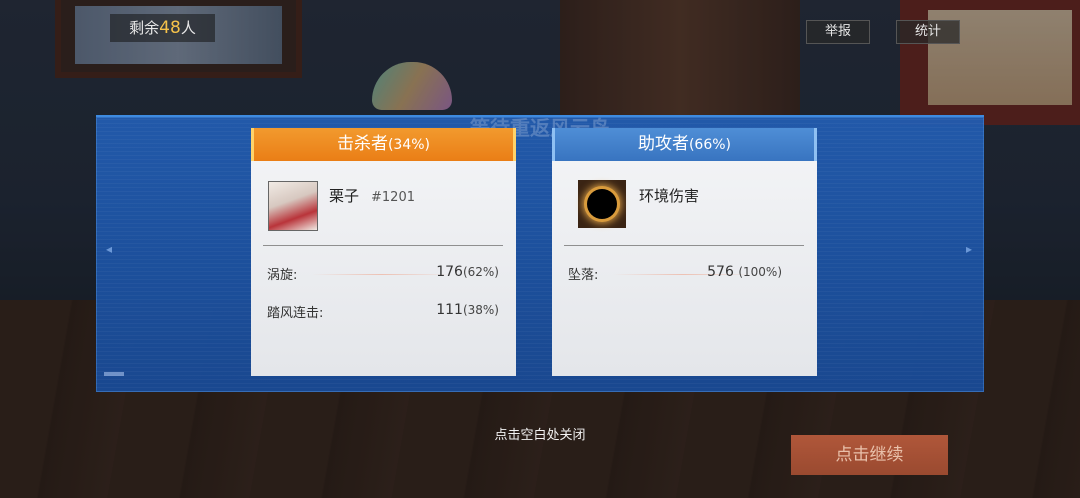 This screenshot has height=498, width=1080. I want to click on stat-value: 176, so click(449, 272).